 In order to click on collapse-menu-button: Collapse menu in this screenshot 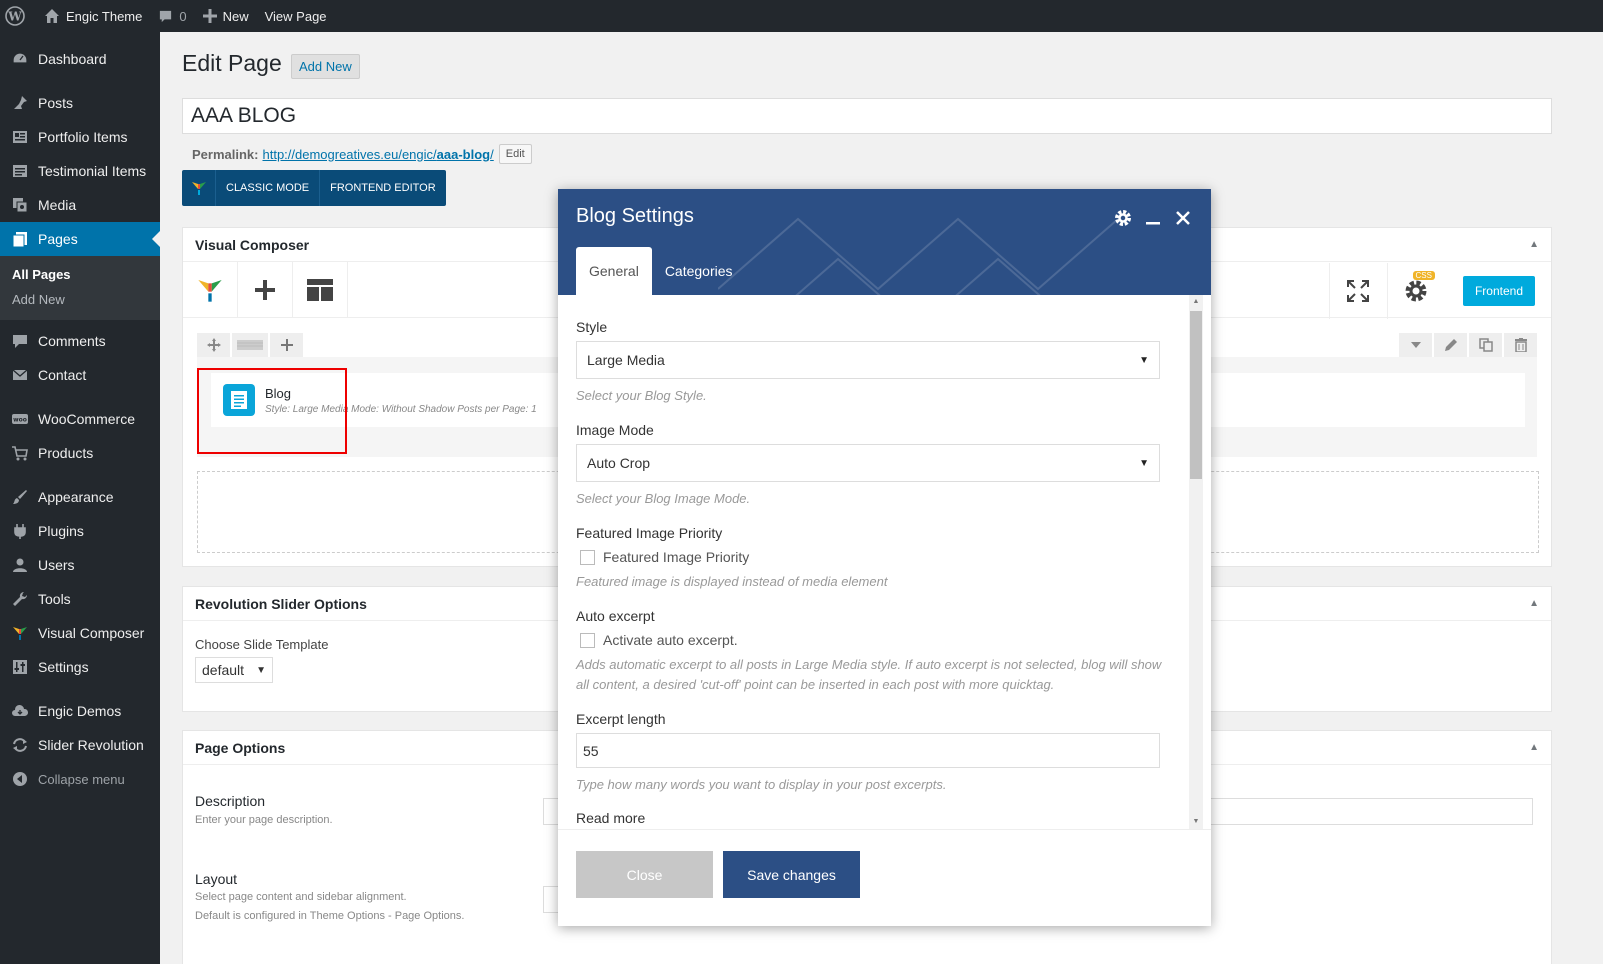, I will do `click(80, 779)`.